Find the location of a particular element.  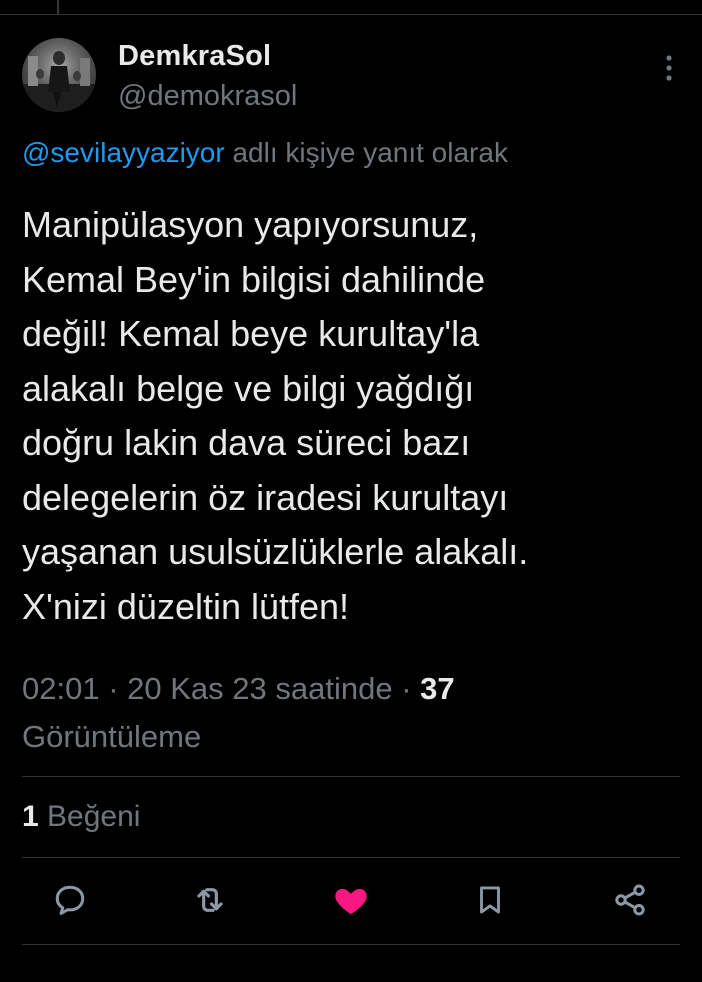

retweet-button is located at coordinates (210, 902).